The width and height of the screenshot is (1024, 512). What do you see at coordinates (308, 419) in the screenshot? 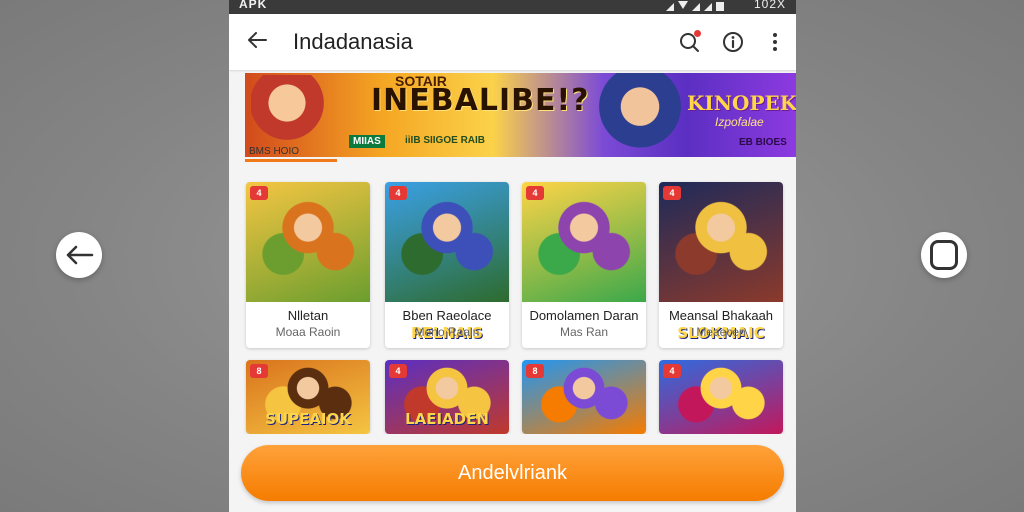
I see `game-art-label: SUPEAIOK` at bounding box center [308, 419].